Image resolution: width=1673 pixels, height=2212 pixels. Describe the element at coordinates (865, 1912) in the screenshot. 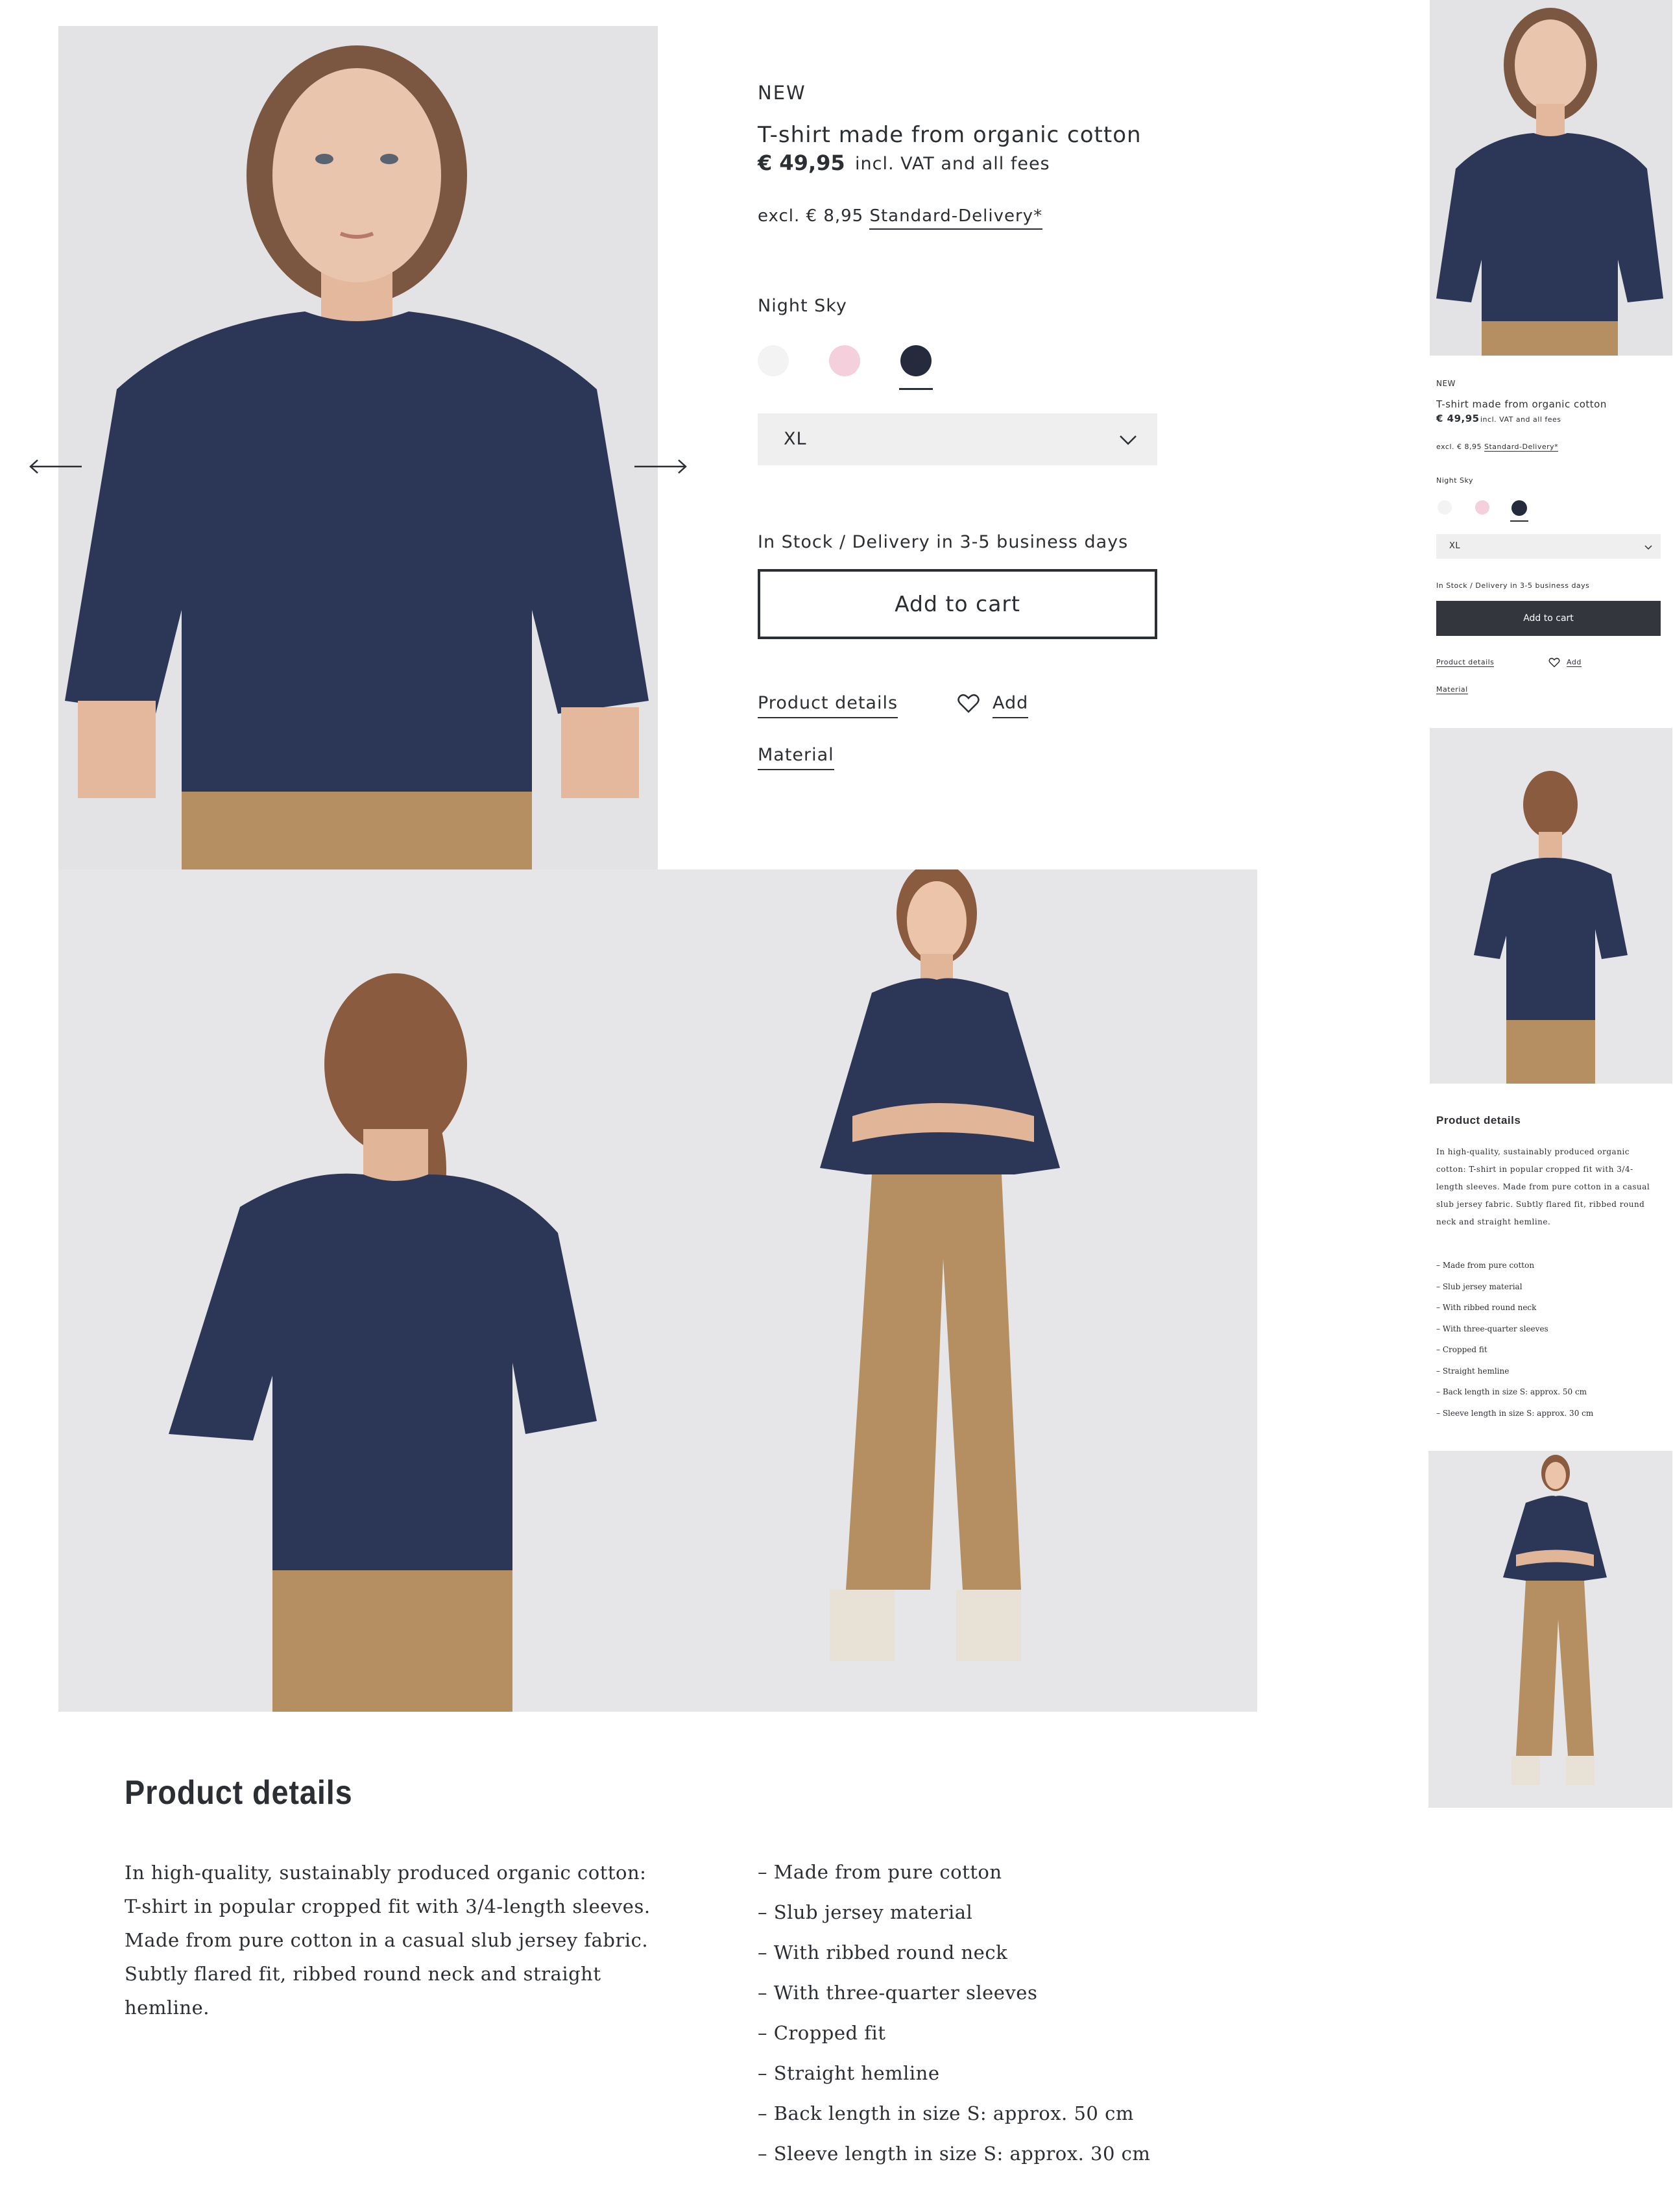

I see `feature-item: – Slub jersey material` at that location.